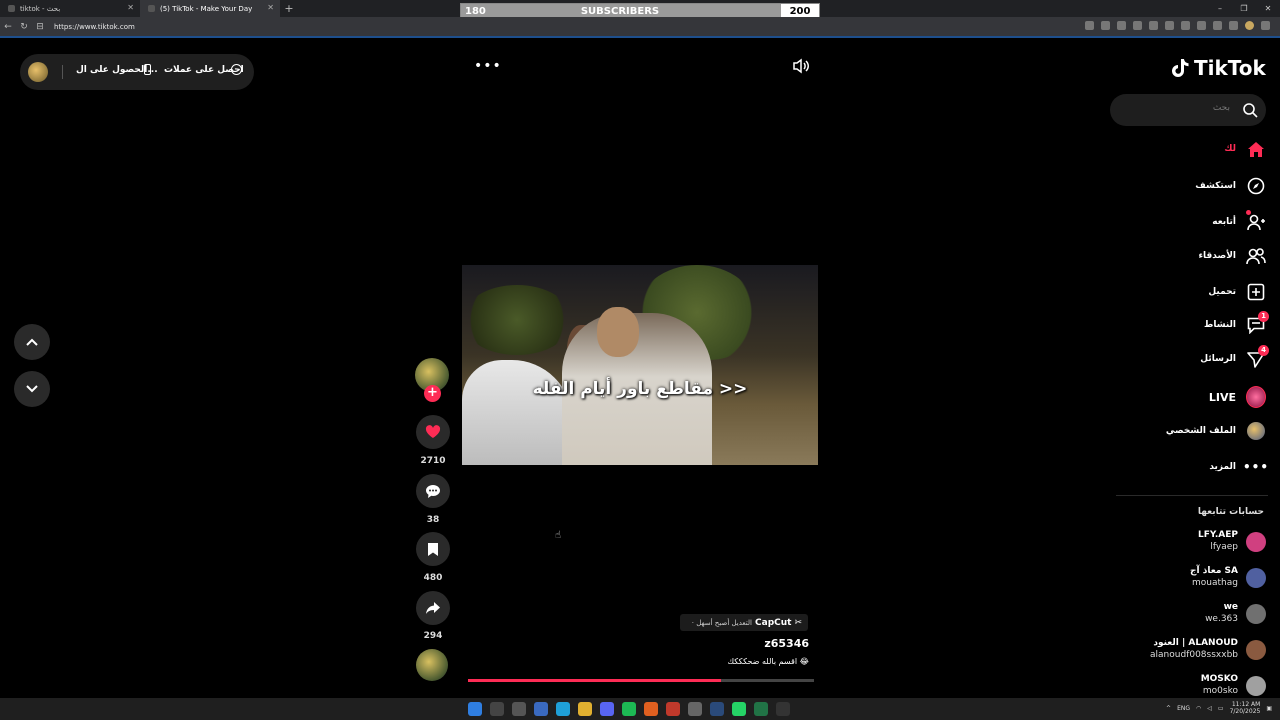  Describe the element at coordinates (1221, 619) in the screenshot. I see `account-handle: we.363` at that location.